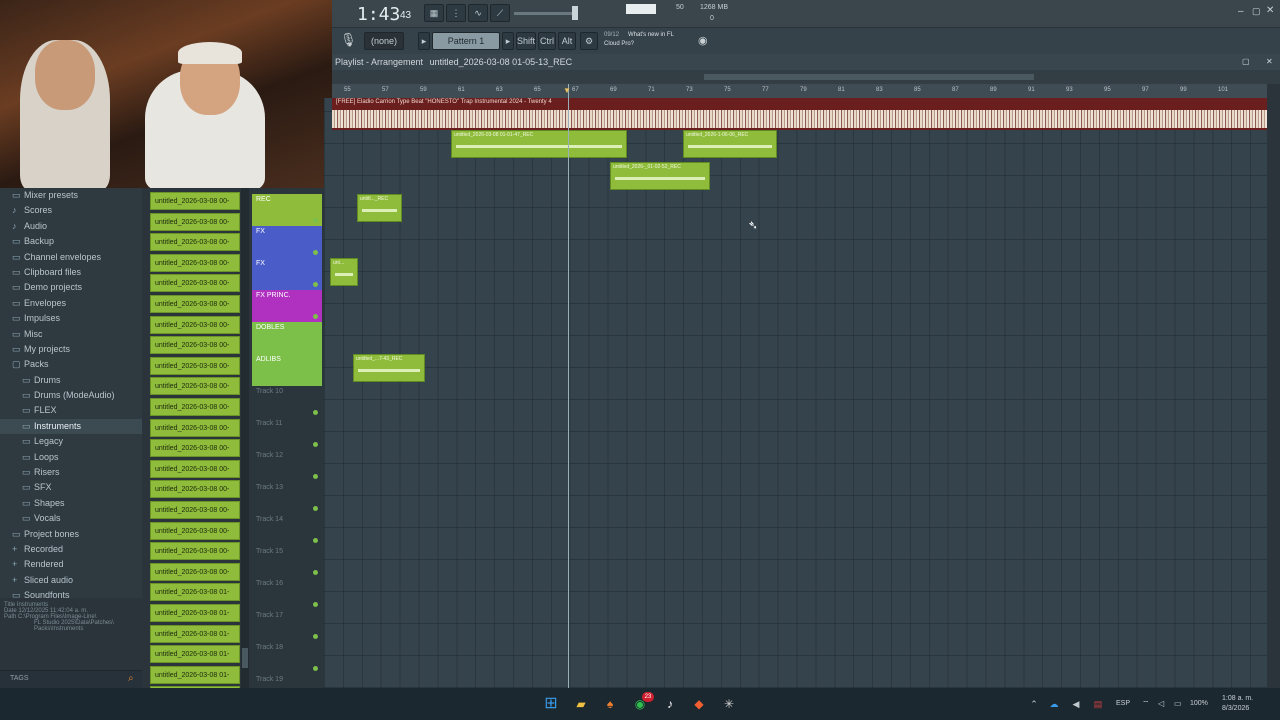 The width and height of the screenshot is (1280, 720). Describe the element at coordinates (287, 434) in the screenshot. I see `track-header: Track 11` at that location.